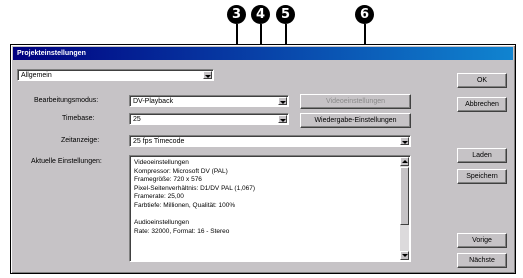 This screenshot has height=278, width=523. What do you see at coordinates (194, 215) in the screenshot?
I see `settings-line` at bounding box center [194, 215].